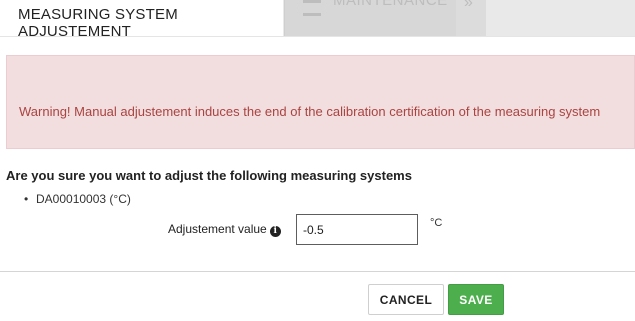  I want to click on adjustment-value-input, so click(357, 229).